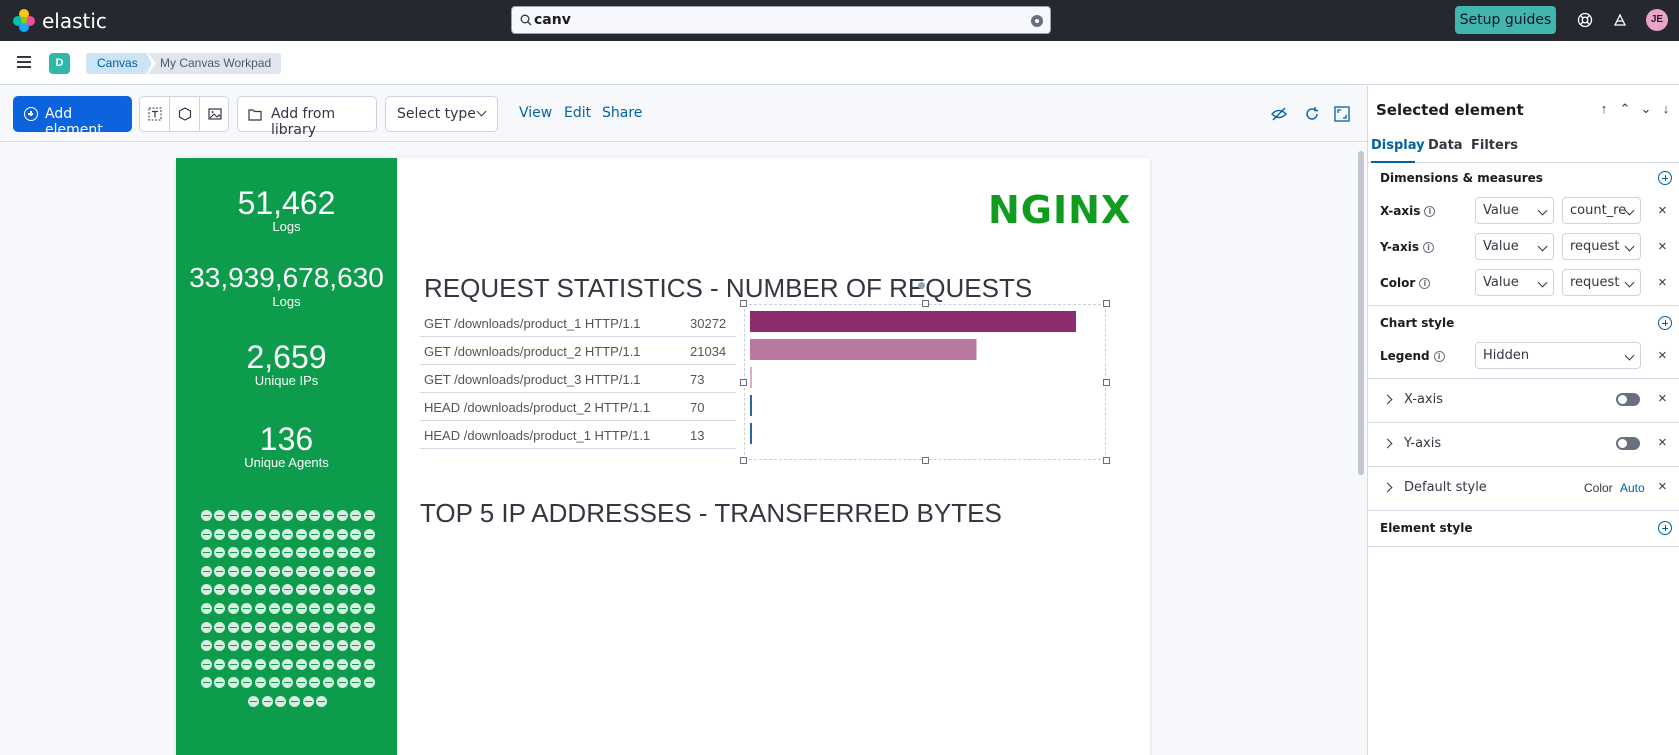 Image resolution: width=1679 pixels, height=755 pixels. I want to click on edit-menu-link: Edit, so click(577, 113).